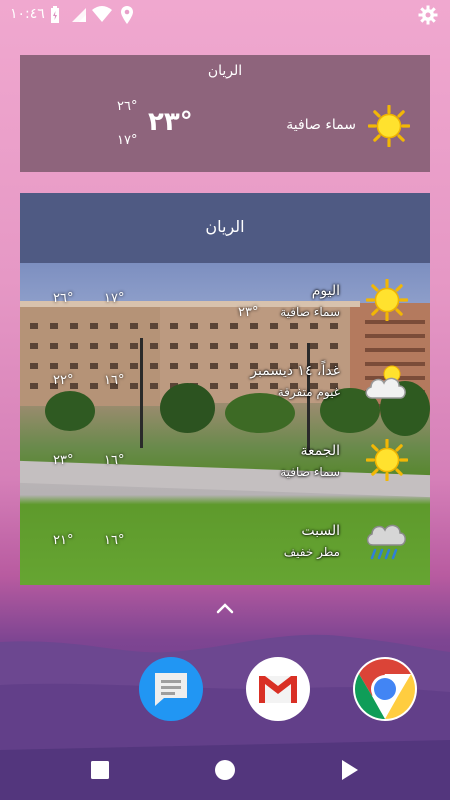 The image size is (450, 800). What do you see at coordinates (102, 14) in the screenshot?
I see `wifi-icon` at bounding box center [102, 14].